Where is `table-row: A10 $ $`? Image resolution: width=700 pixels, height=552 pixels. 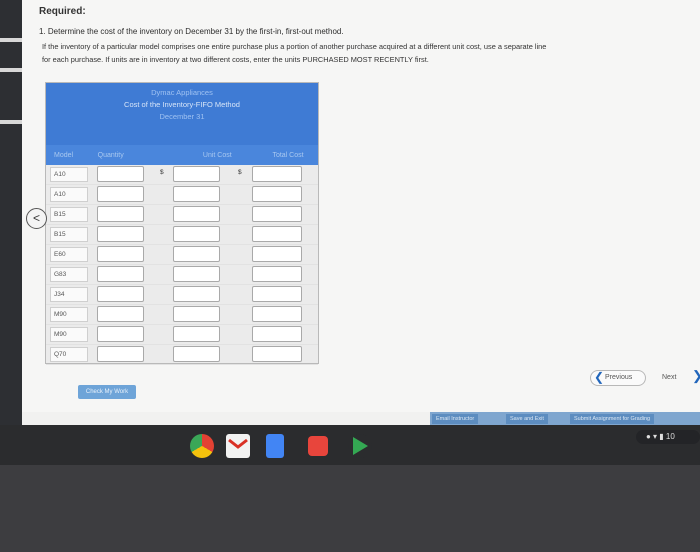
table-row: A10 $ $ is located at coordinates (182, 175).